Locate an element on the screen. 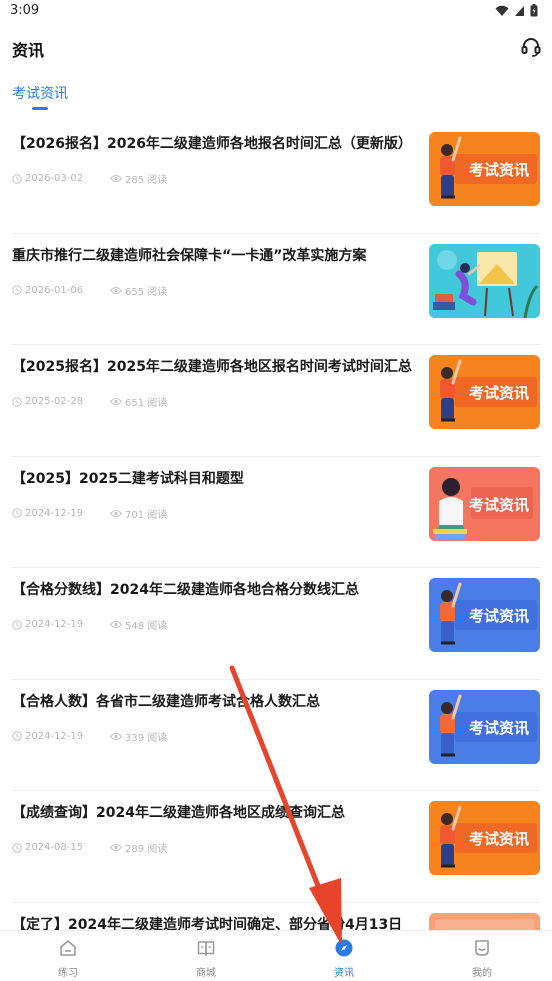 The image size is (552, 981). news-meta: 2024-12-19 548 阅读 is located at coordinates (89, 624).